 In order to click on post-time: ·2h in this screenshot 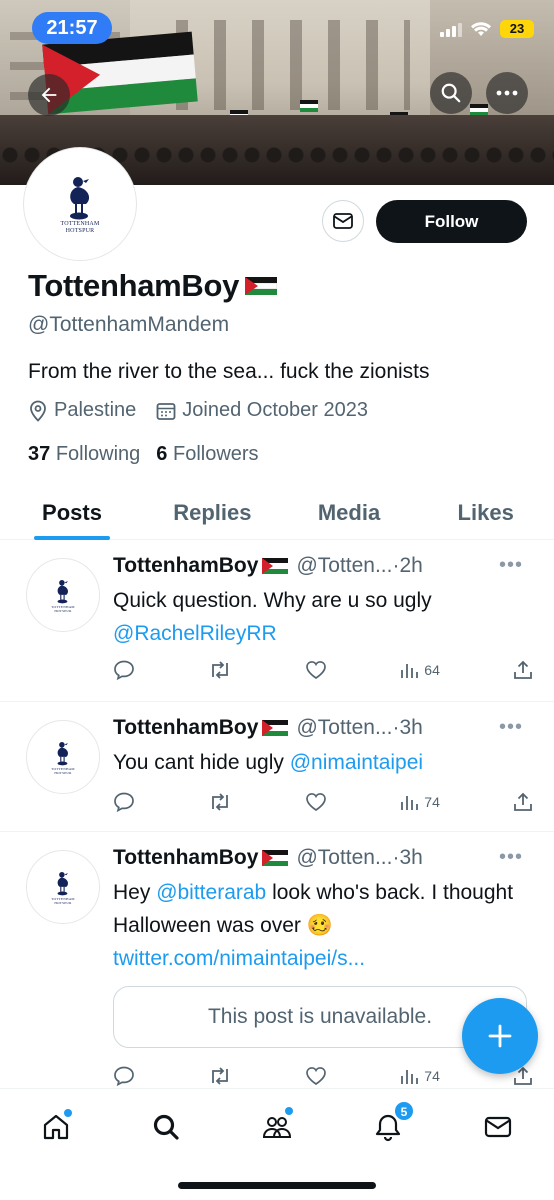, I will do `click(407, 565)`.